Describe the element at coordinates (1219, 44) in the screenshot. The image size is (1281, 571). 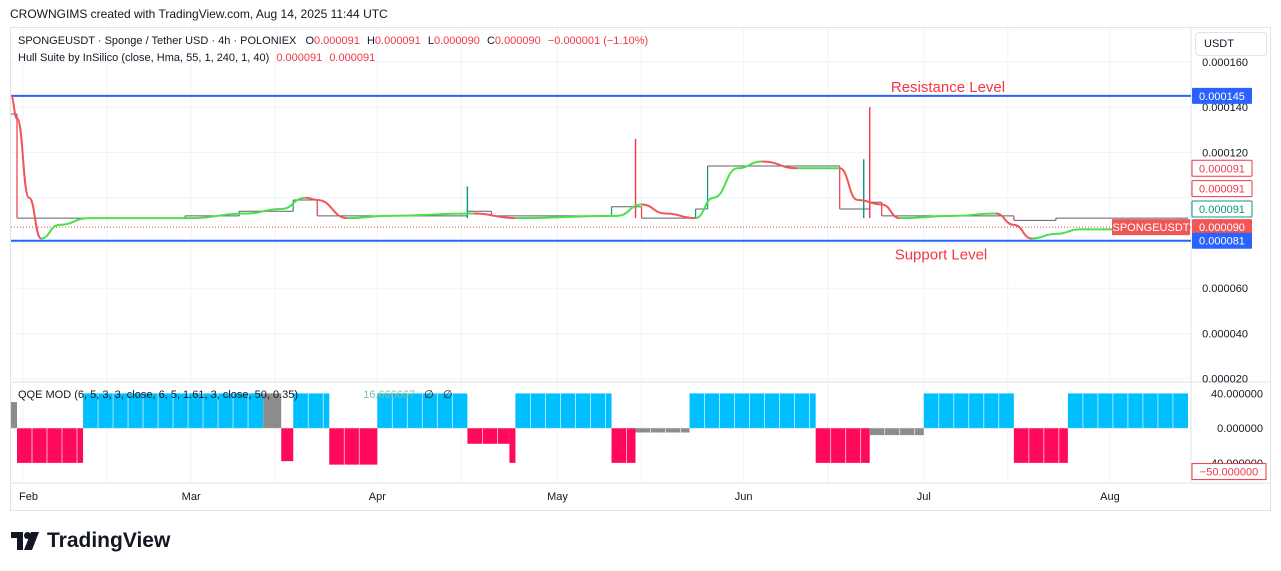
I see `currency-label: USDT` at that location.